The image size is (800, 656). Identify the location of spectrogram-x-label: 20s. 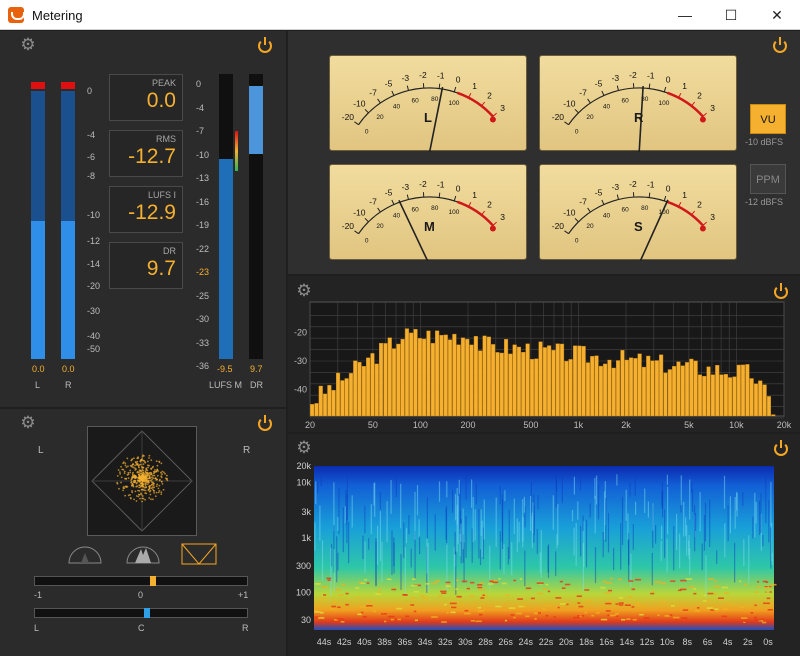
(566, 642).